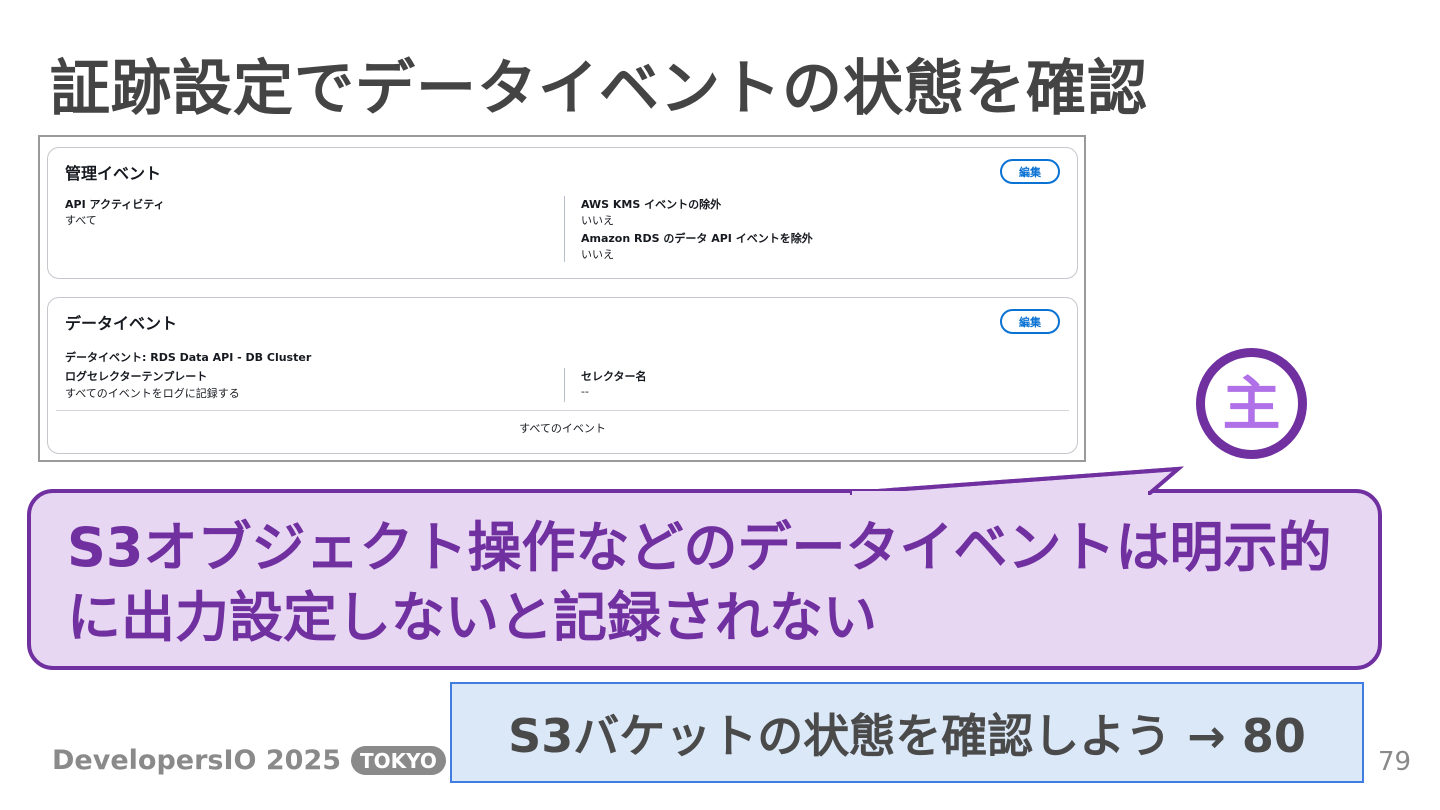  What do you see at coordinates (651, 204) in the screenshot?
I see `kms-exclude-label: AWS KMS イベントの除外` at bounding box center [651, 204].